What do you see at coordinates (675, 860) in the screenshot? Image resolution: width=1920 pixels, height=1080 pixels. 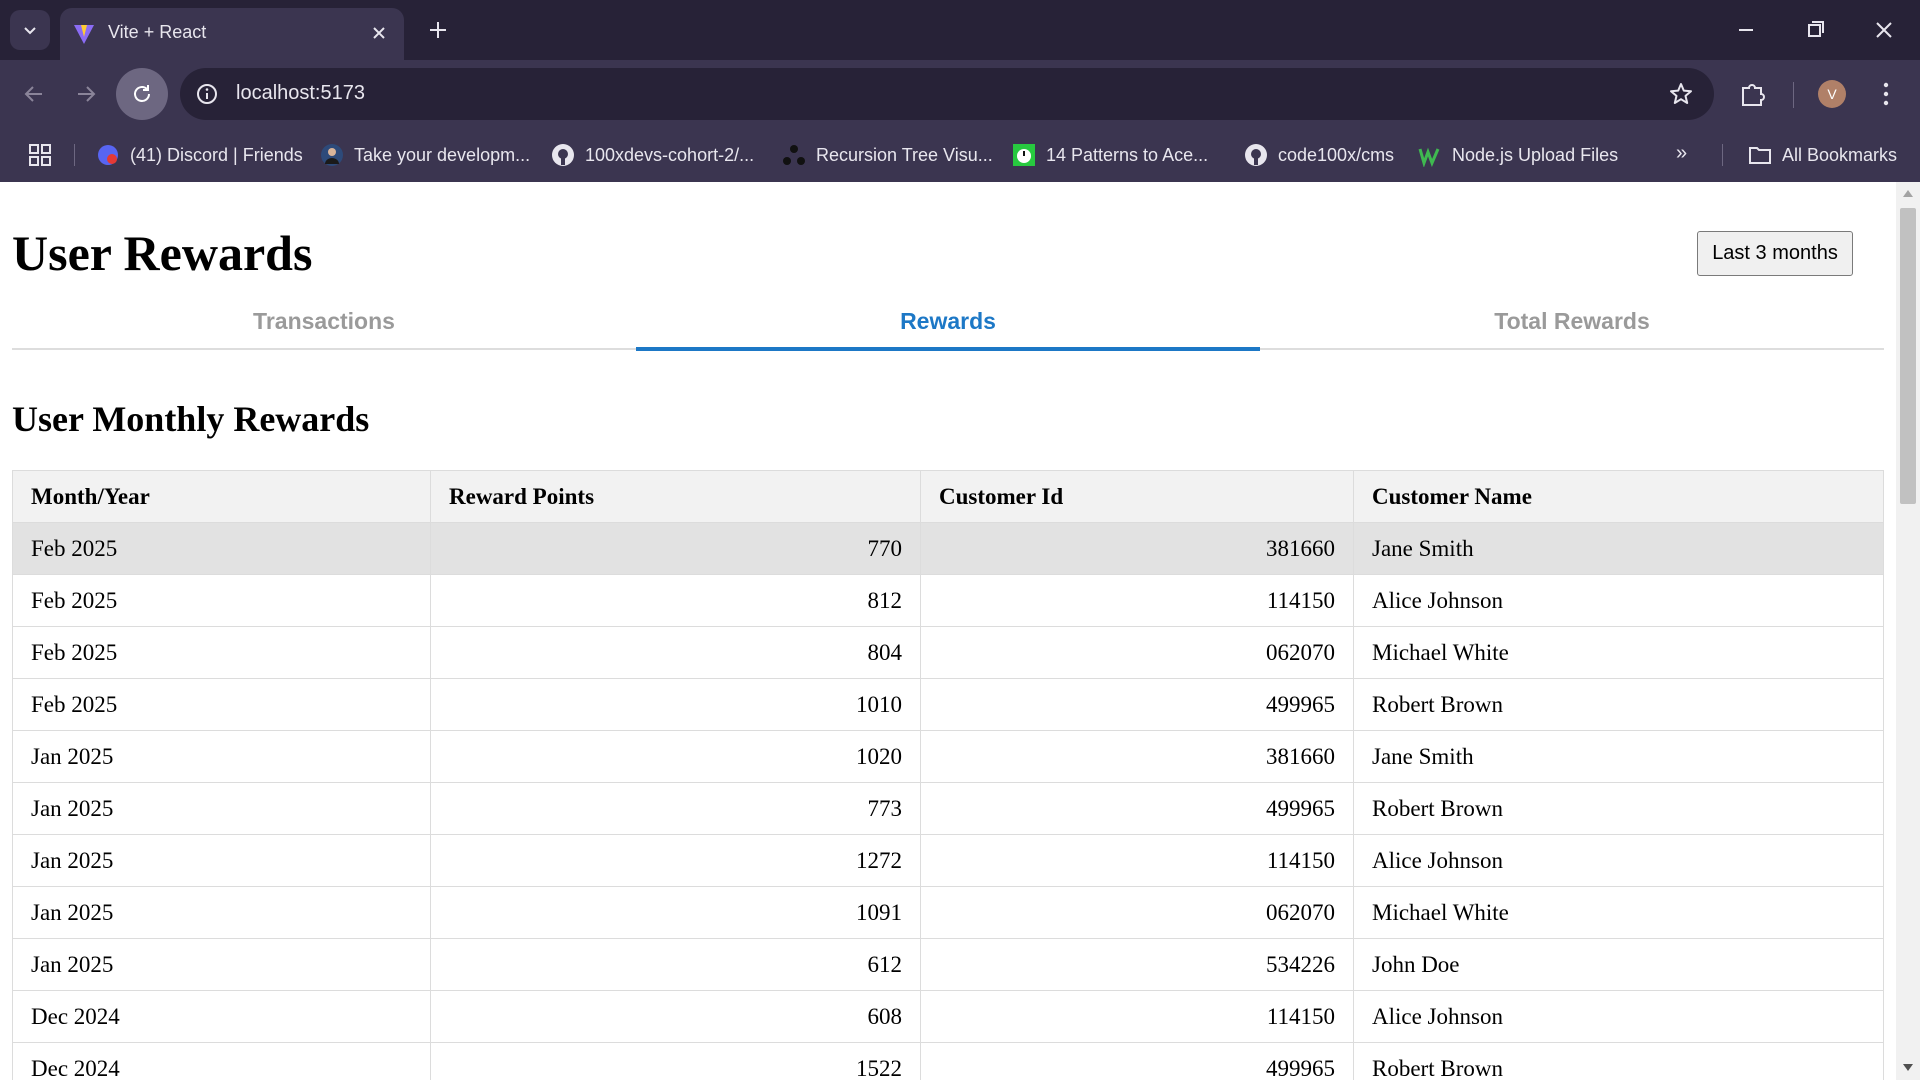 I see `cell-reward-points: 1272` at bounding box center [675, 860].